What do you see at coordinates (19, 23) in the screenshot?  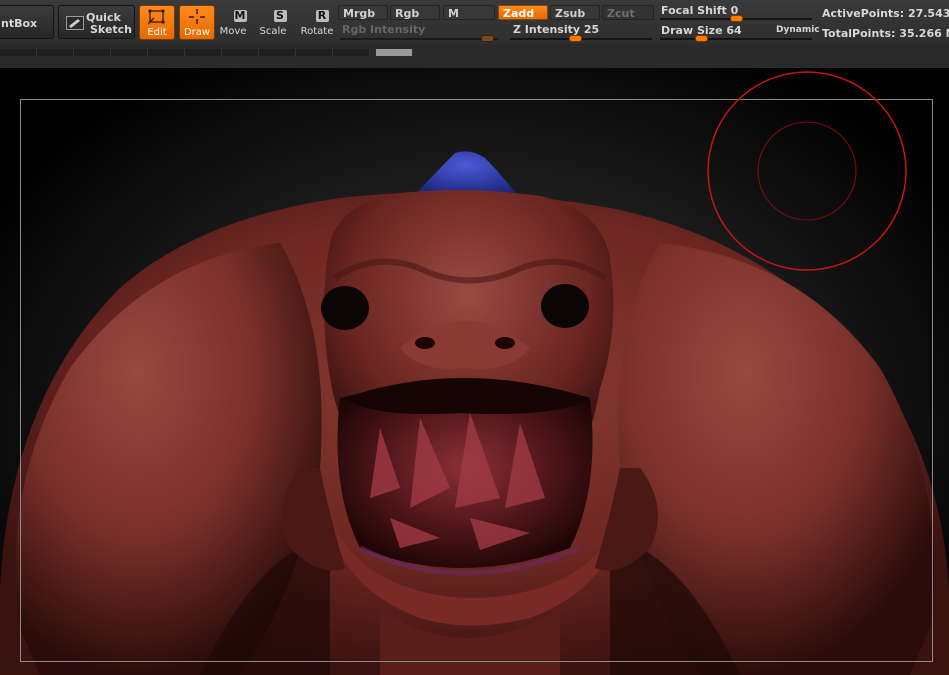 I see `lightbox-label: ntBox` at bounding box center [19, 23].